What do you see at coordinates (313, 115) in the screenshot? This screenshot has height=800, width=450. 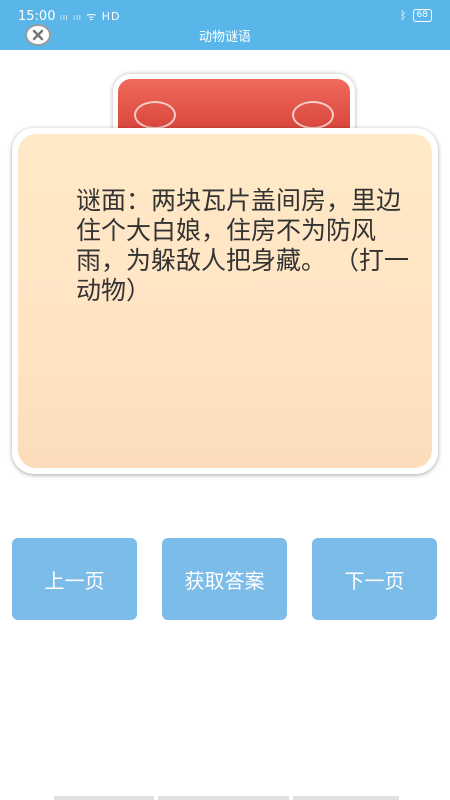 I see `swirl-ornament-right` at bounding box center [313, 115].